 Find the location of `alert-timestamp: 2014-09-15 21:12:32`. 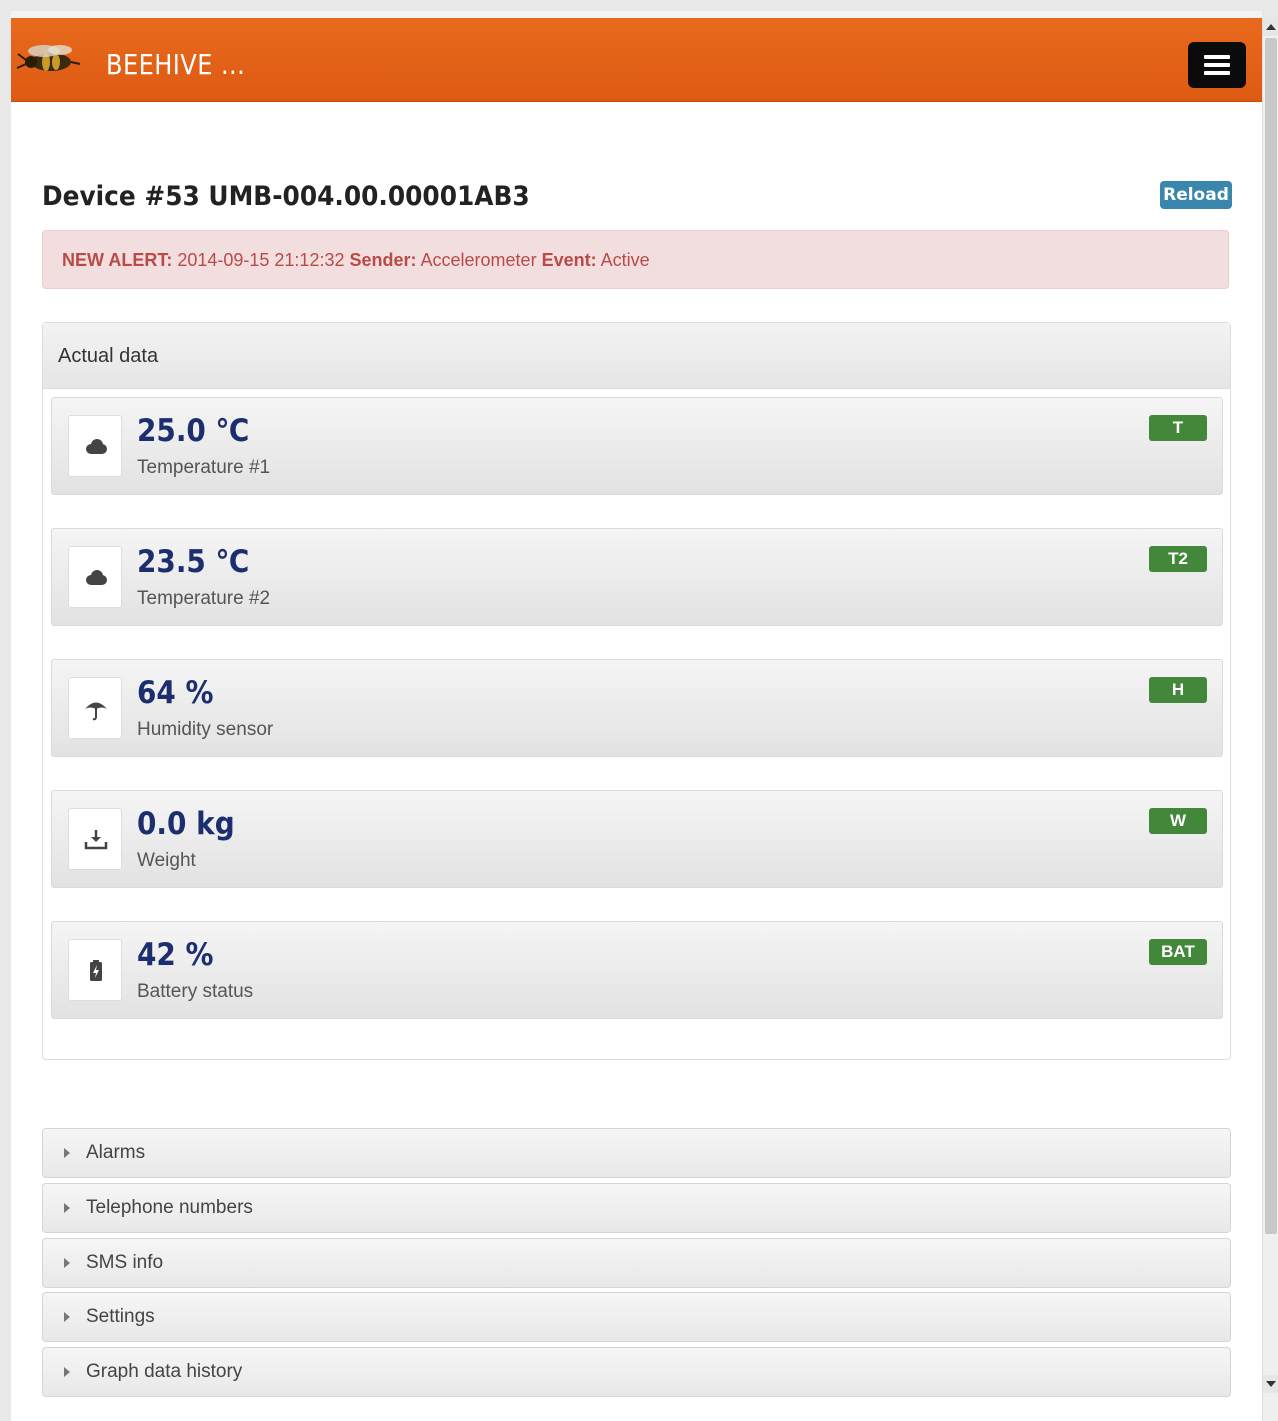

alert-timestamp: 2014-09-15 21:12:32 is located at coordinates (261, 260).